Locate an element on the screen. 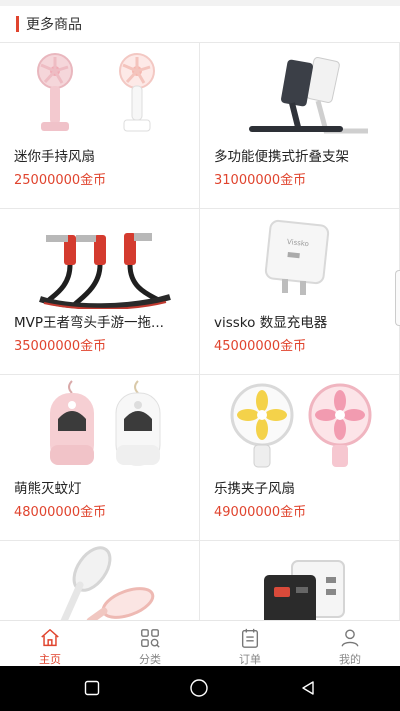 The image size is (400, 711). product-image-folding-stand is located at coordinates (308, 95).